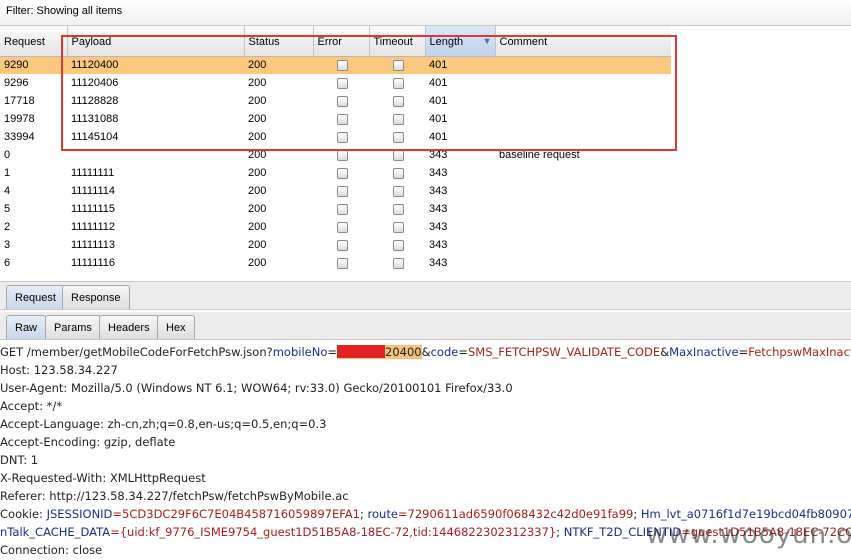 This screenshot has height=560, width=851. What do you see at coordinates (335, 137) in the screenshot?
I see `table-row: 33994 11145104 200 401` at bounding box center [335, 137].